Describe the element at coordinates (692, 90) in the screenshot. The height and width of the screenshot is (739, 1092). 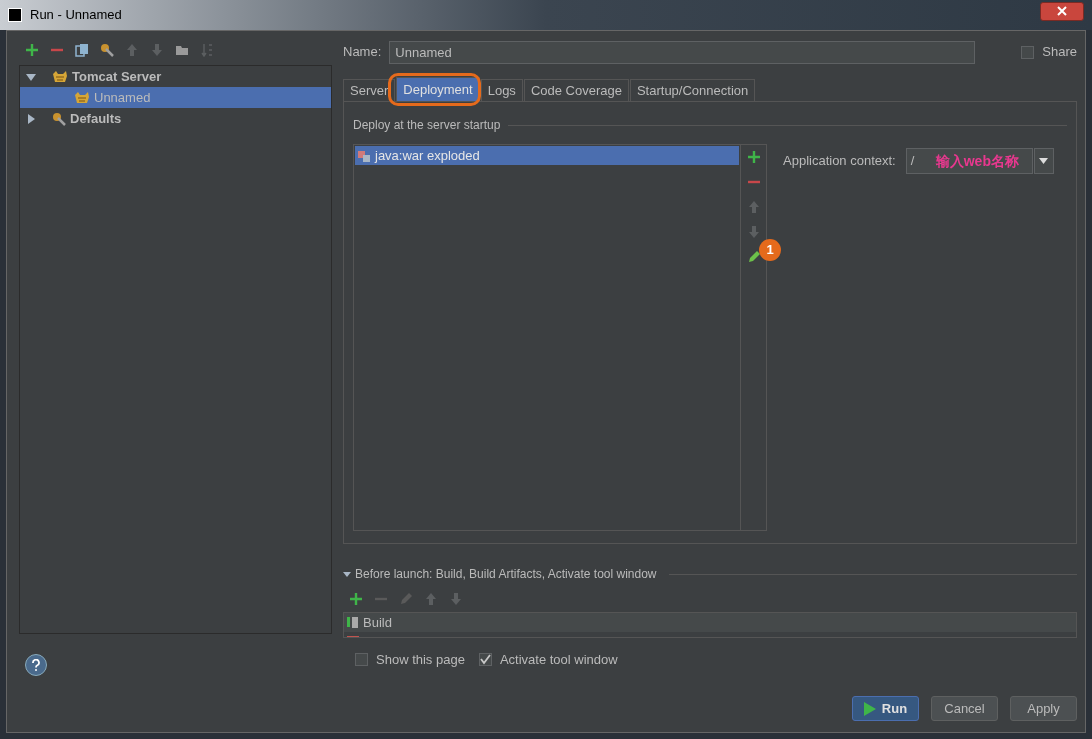
I see `tab: Startup/Connection` at that location.